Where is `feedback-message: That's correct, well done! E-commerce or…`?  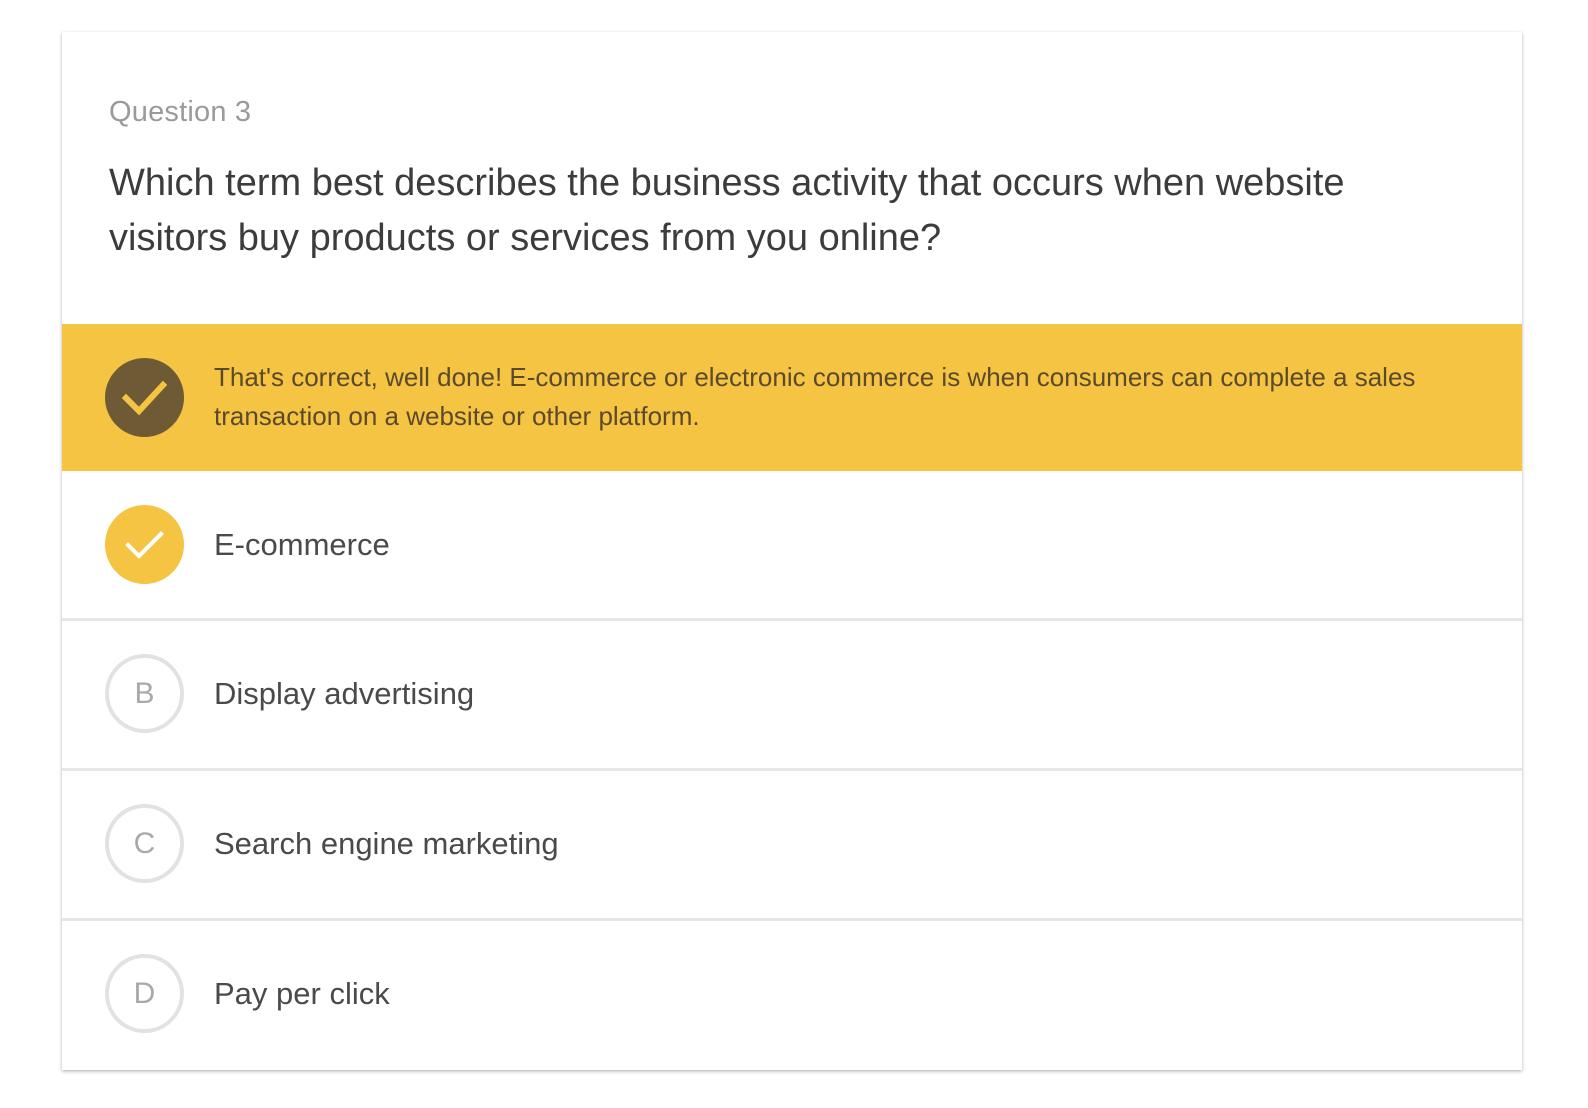
feedback-message: That's correct, well done! E-commerce or… is located at coordinates (815, 396).